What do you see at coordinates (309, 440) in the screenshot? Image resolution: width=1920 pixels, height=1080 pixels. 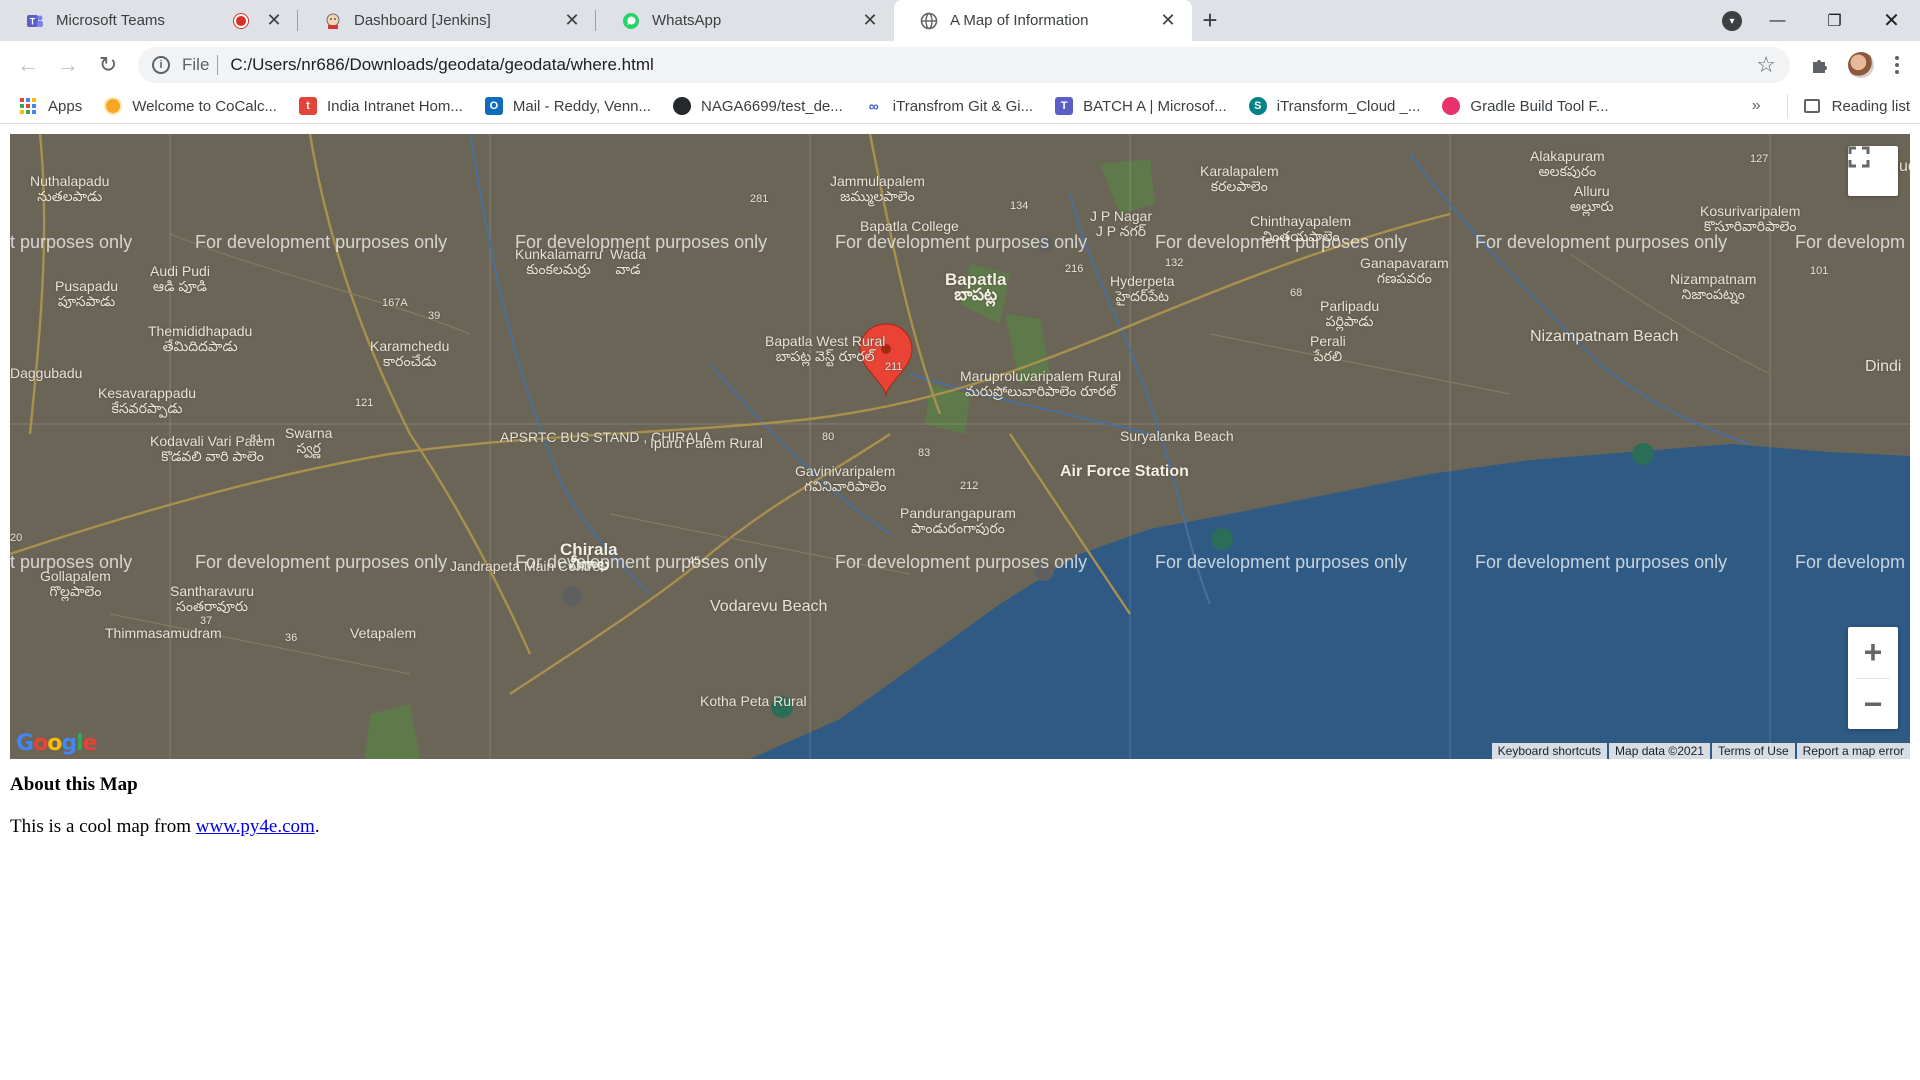 I see `map-label: Swarna స్వర్ణ` at bounding box center [309, 440].